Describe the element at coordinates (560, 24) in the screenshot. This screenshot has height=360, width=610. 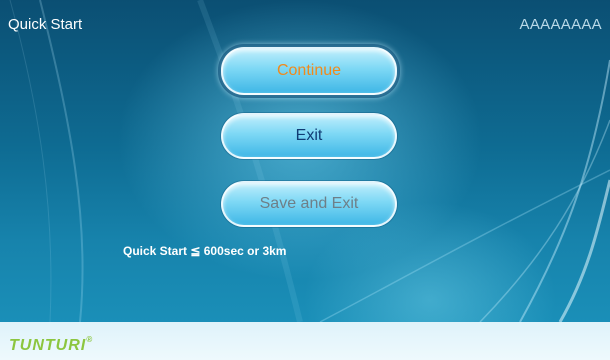
I see `device-id-label: AAAAAAAA` at that location.